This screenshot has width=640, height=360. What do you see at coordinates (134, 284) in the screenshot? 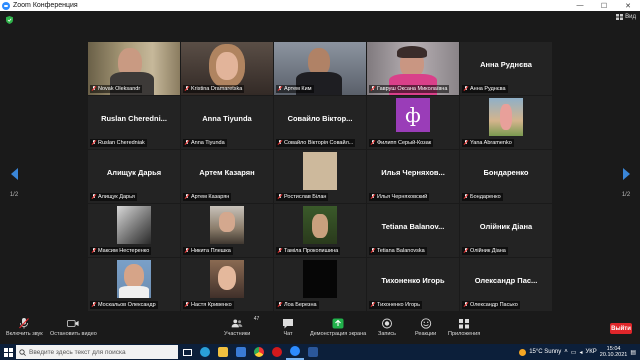
I see `participant-tile: Москальов Олександр` at bounding box center [134, 284].